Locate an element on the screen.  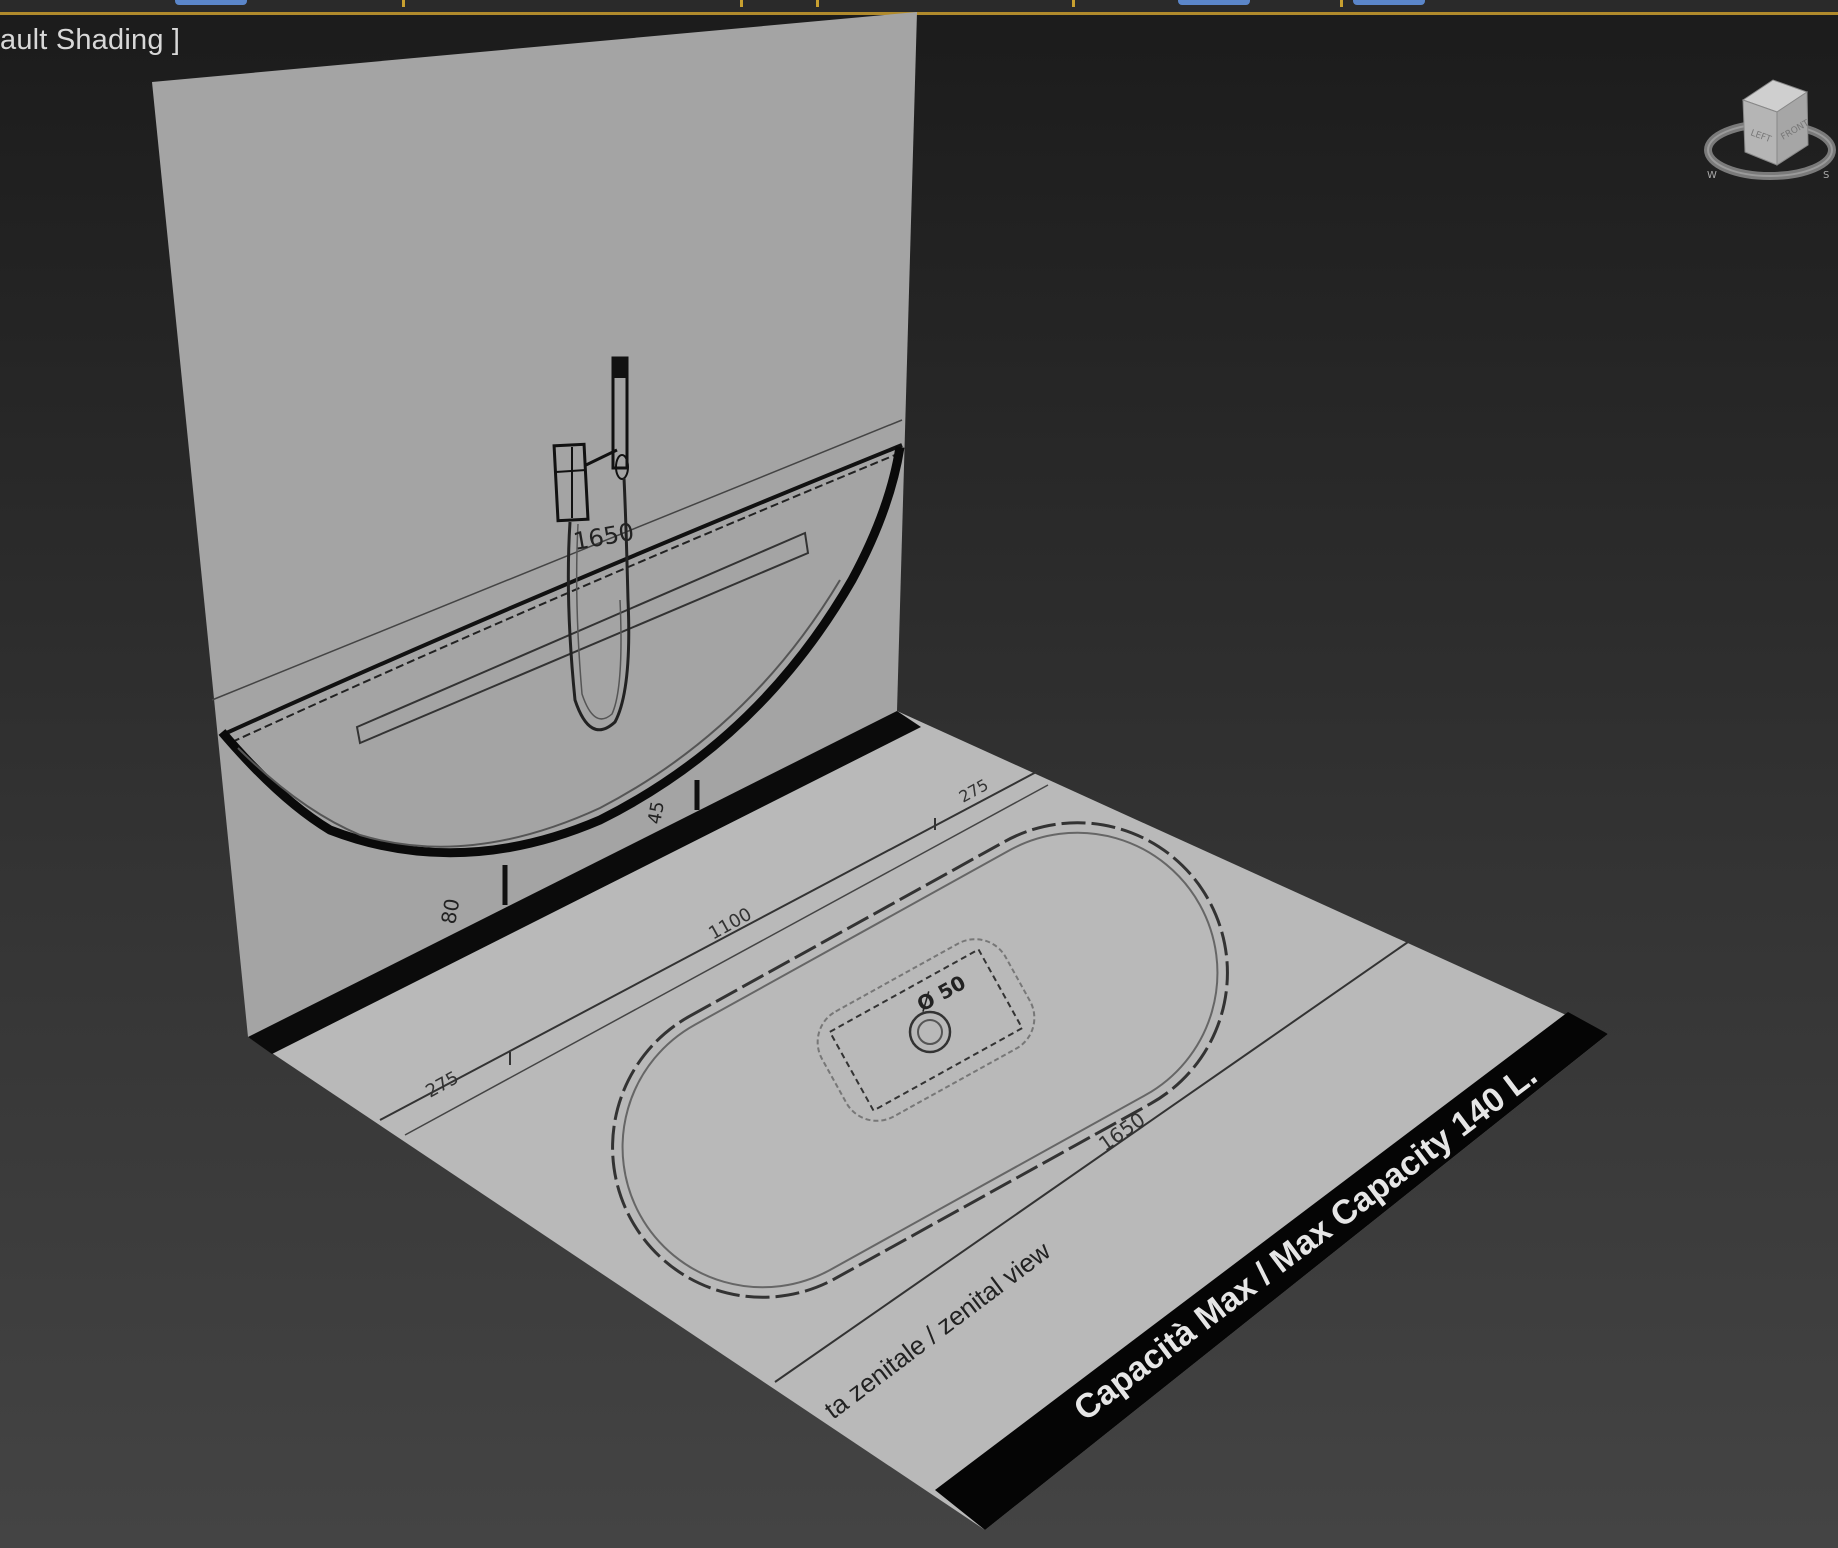
wall-dimension-45: 45 is located at coordinates (656, 813).